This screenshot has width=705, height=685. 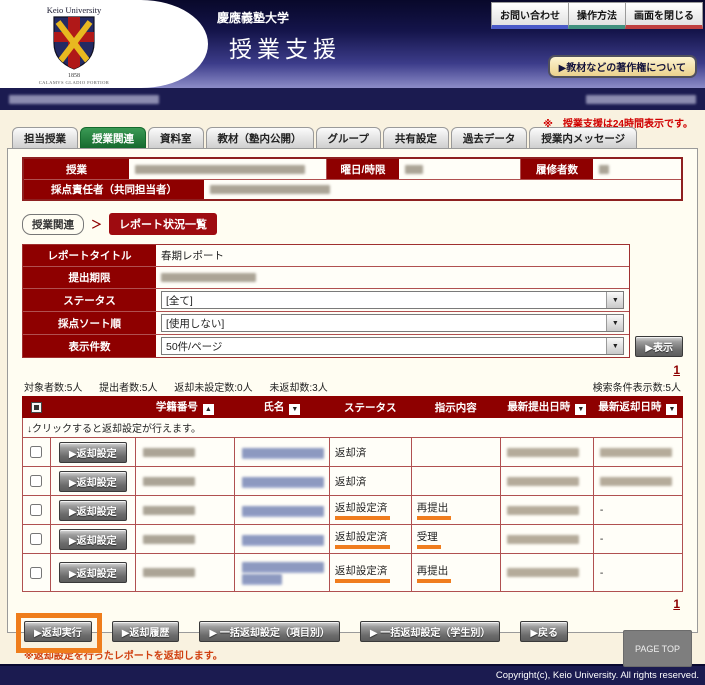 I want to click on bulk-return-by-item-button: ▶ 一括返却設定（項目別）, so click(x=269, y=631).